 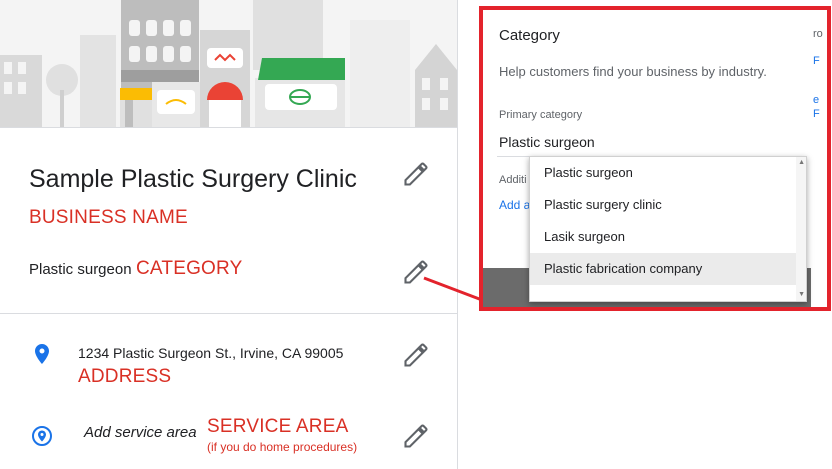 I want to click on scroll-down-icon: ▼, so click(x=801, y=295).